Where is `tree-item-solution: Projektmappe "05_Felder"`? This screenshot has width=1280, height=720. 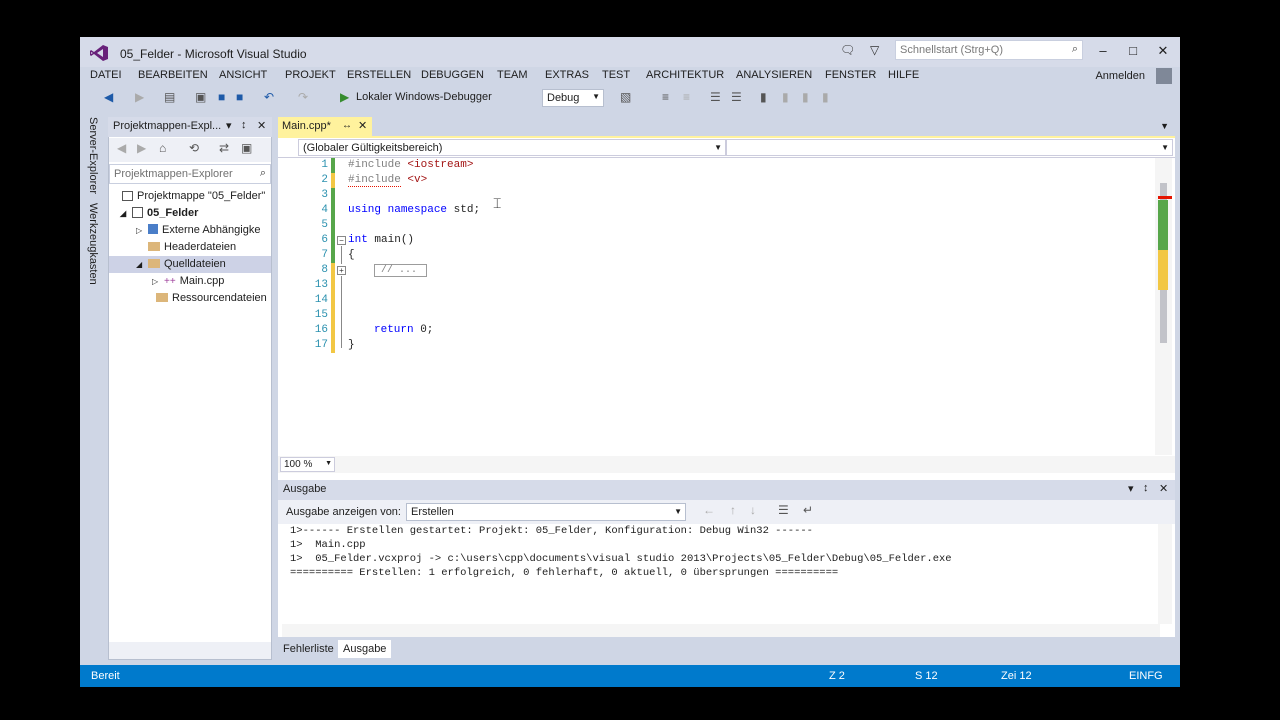
tree-item-solution: Projektmappe "05_Felder" is located at coordinates (193, 196).